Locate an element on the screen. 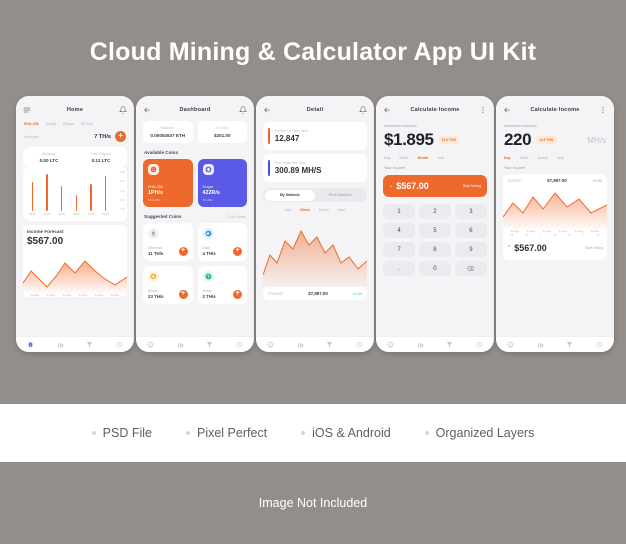  tether-add-button: + is located at coordinates (237, 294).